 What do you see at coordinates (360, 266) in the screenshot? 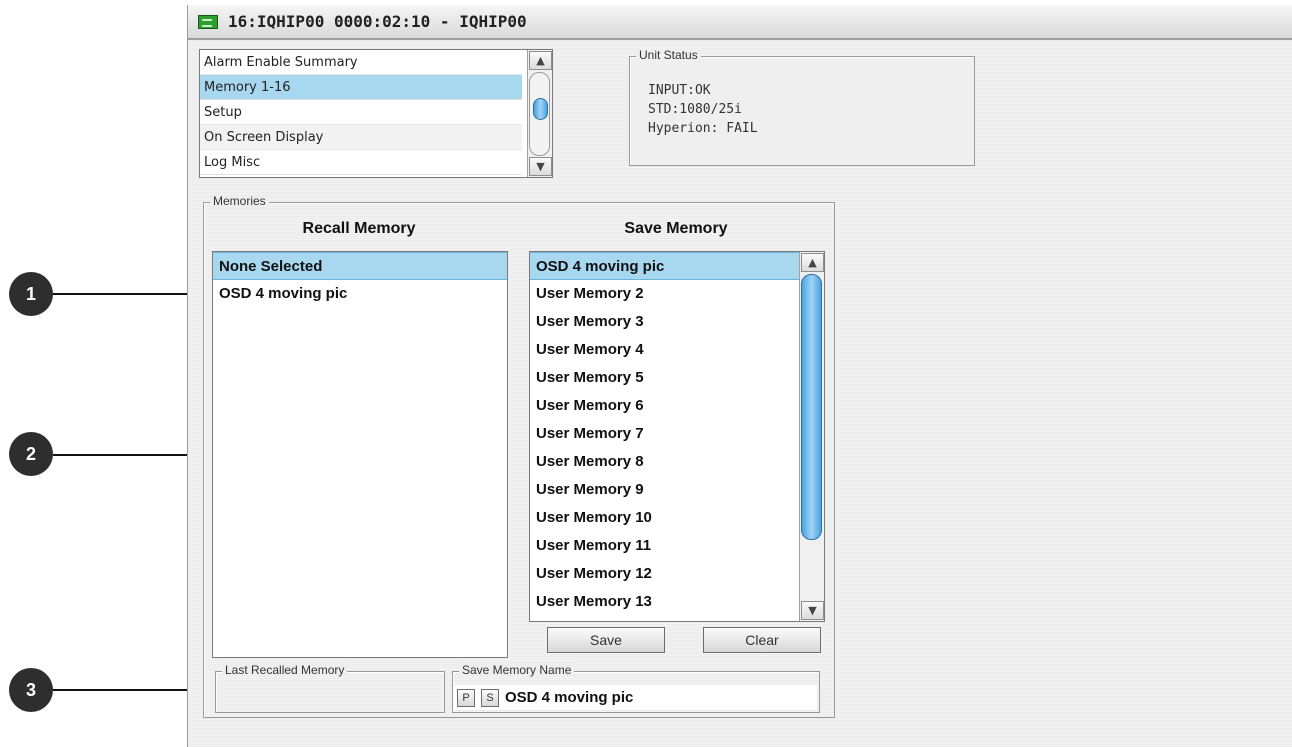
I see `recall-item-none-selected: None Selected` at bounding box center [360, 266].